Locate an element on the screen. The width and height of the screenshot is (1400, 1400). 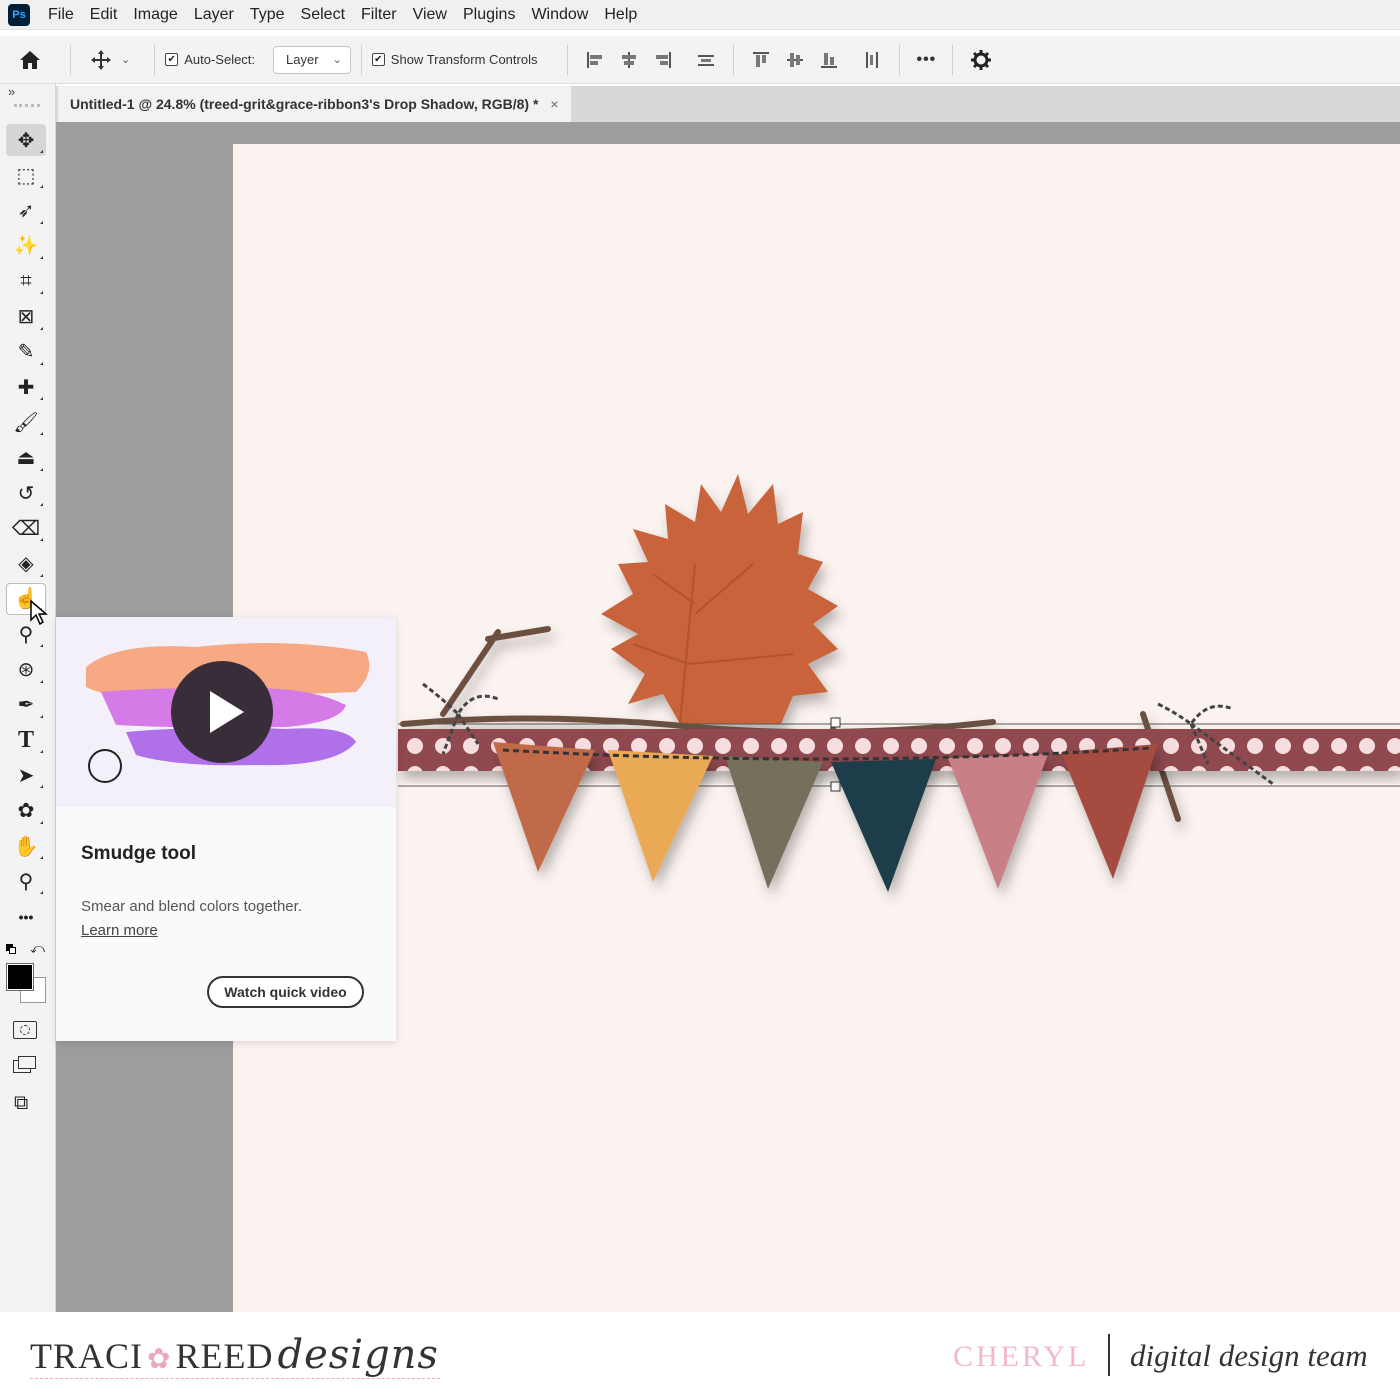
tool-tip-description: Smear and blend colors together. is located at coordinates (191, 906).